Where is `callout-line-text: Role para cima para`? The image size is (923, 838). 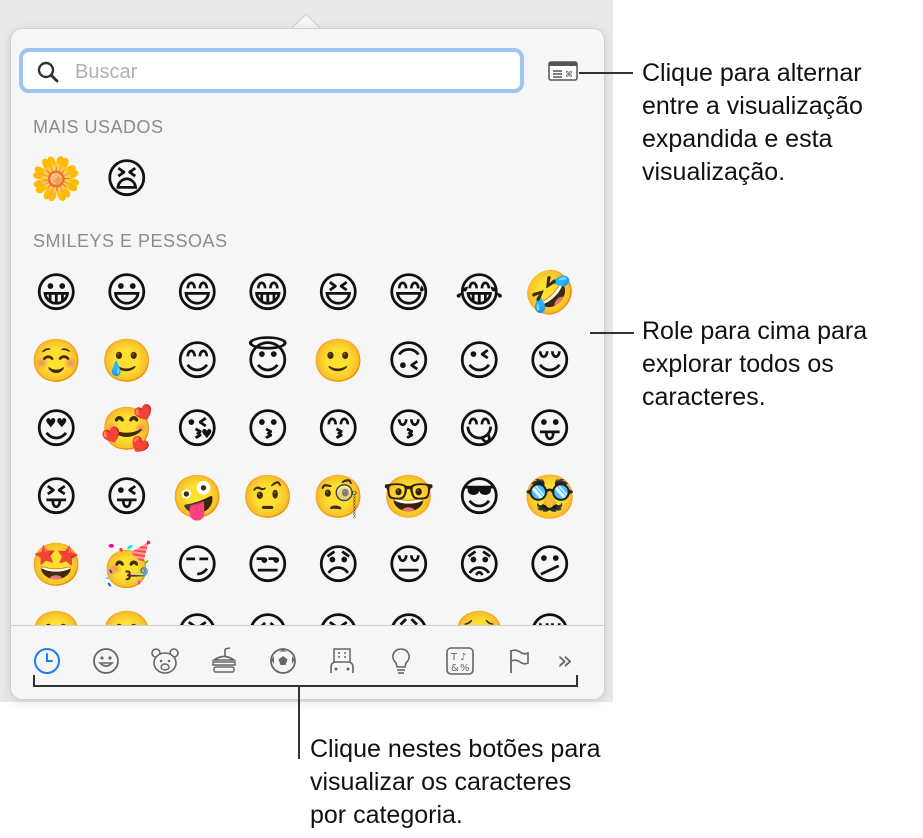 callout-line-text: Role para cima para is located at coordinates (755, 331).